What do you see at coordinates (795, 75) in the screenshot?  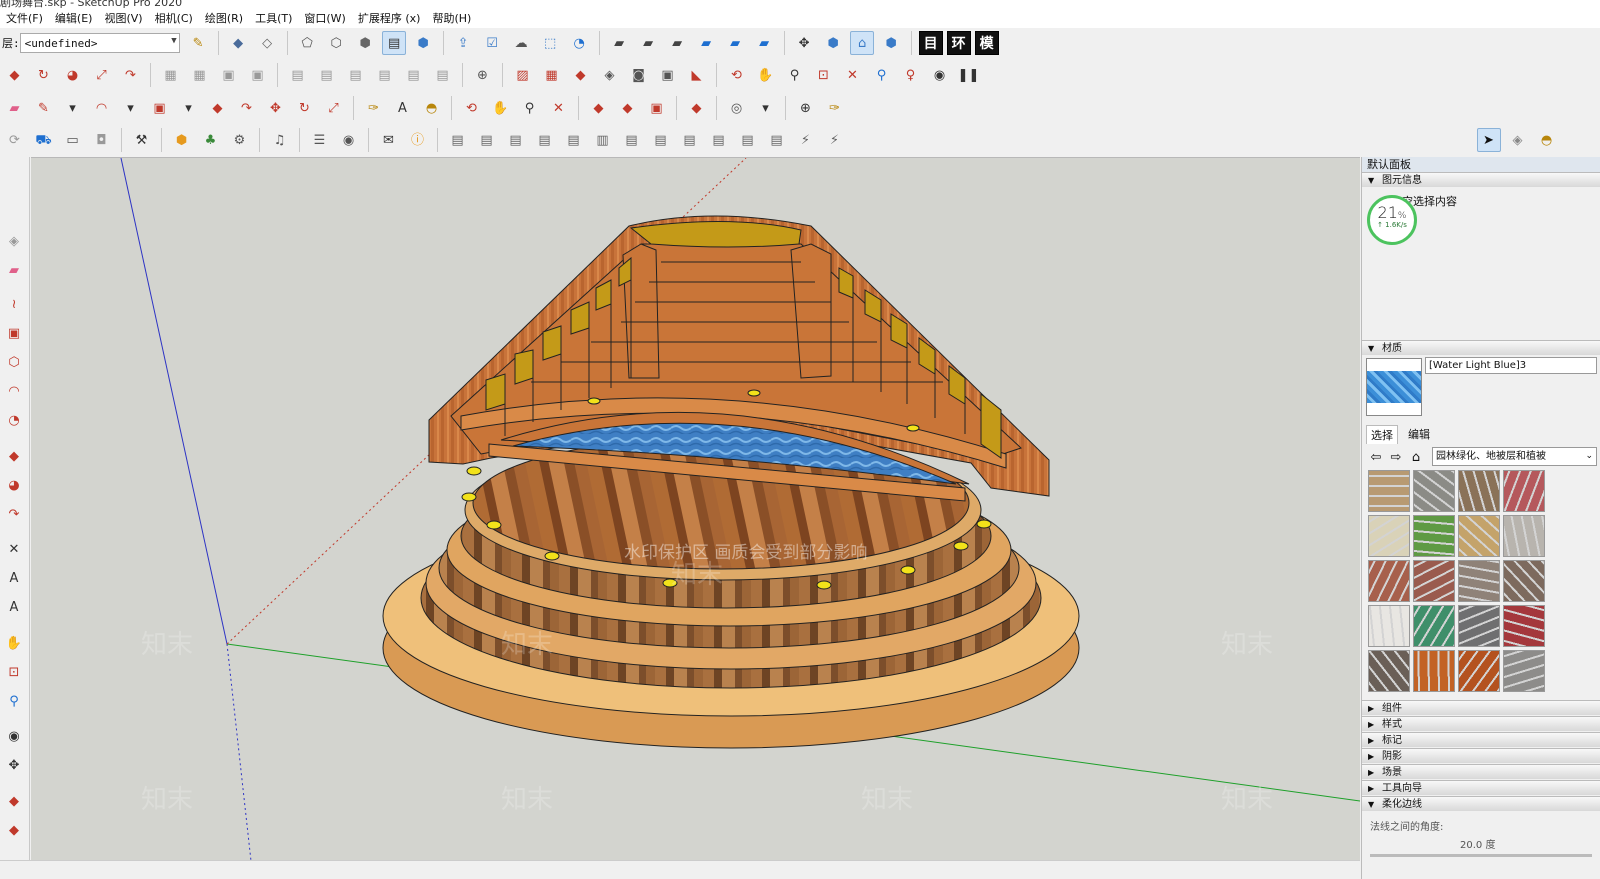 I see `zoom-icon: ⚲` at bounding box center [795, 75].